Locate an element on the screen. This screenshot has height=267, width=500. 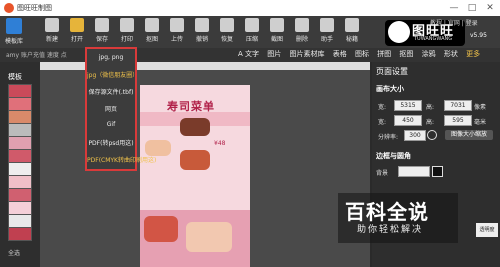
tool-collage: 拼图 is located at coordinates (384, 54).